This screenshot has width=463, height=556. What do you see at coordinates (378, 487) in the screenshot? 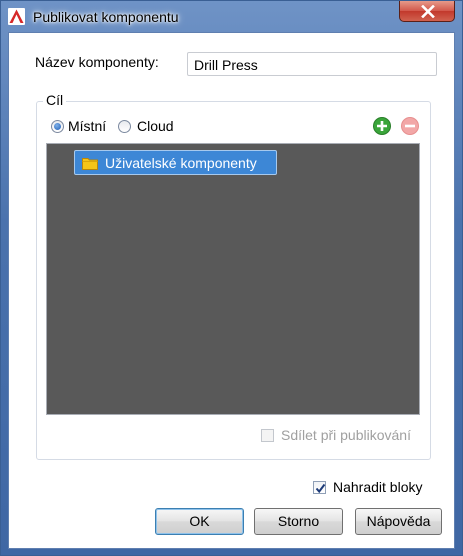
I see `replace-blocks-label: Nahradit bloky` at bounding box center [378, 487].